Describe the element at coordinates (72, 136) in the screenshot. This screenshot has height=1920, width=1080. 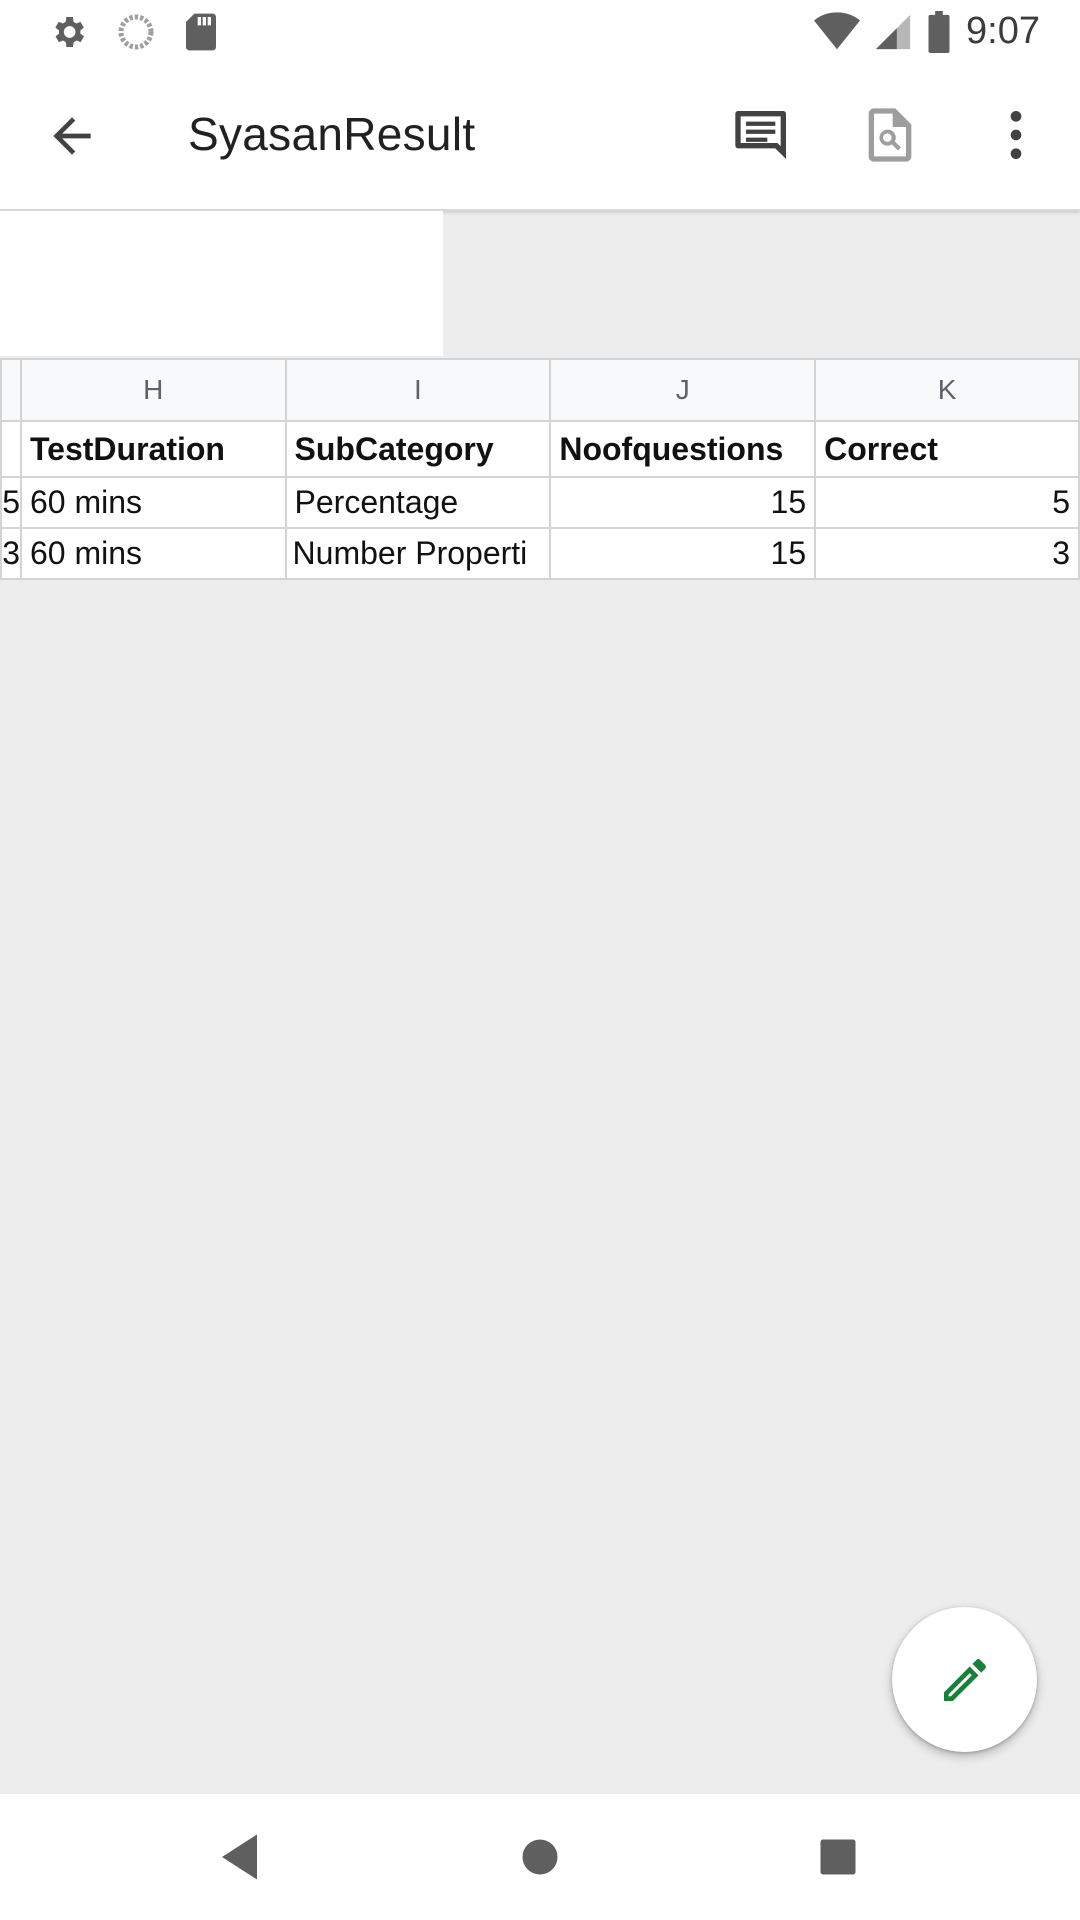
I see `back-arrow-icon` at that location.